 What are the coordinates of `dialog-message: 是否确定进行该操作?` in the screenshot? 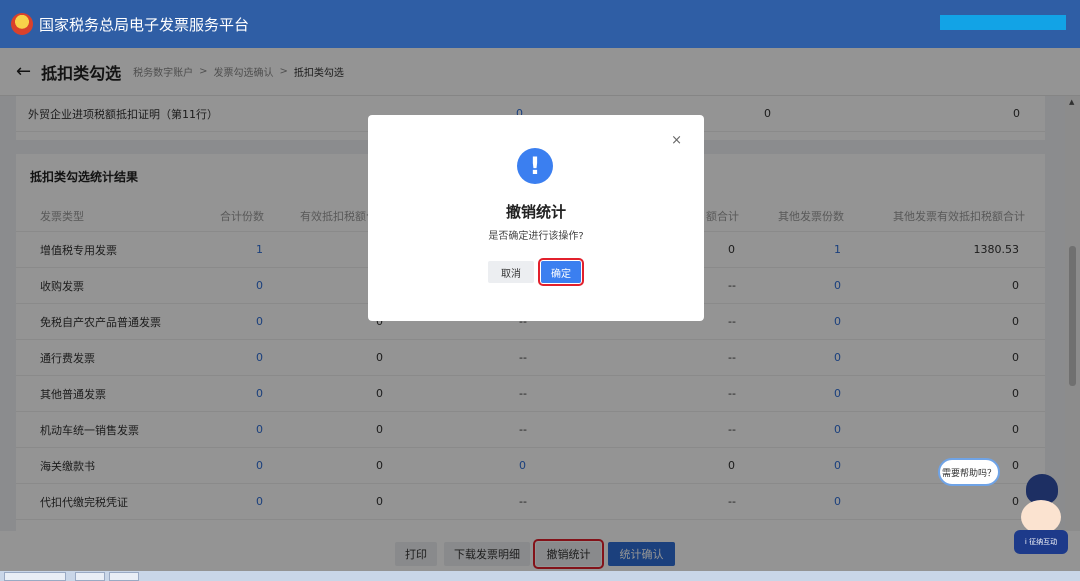 It's located at (536, 236).